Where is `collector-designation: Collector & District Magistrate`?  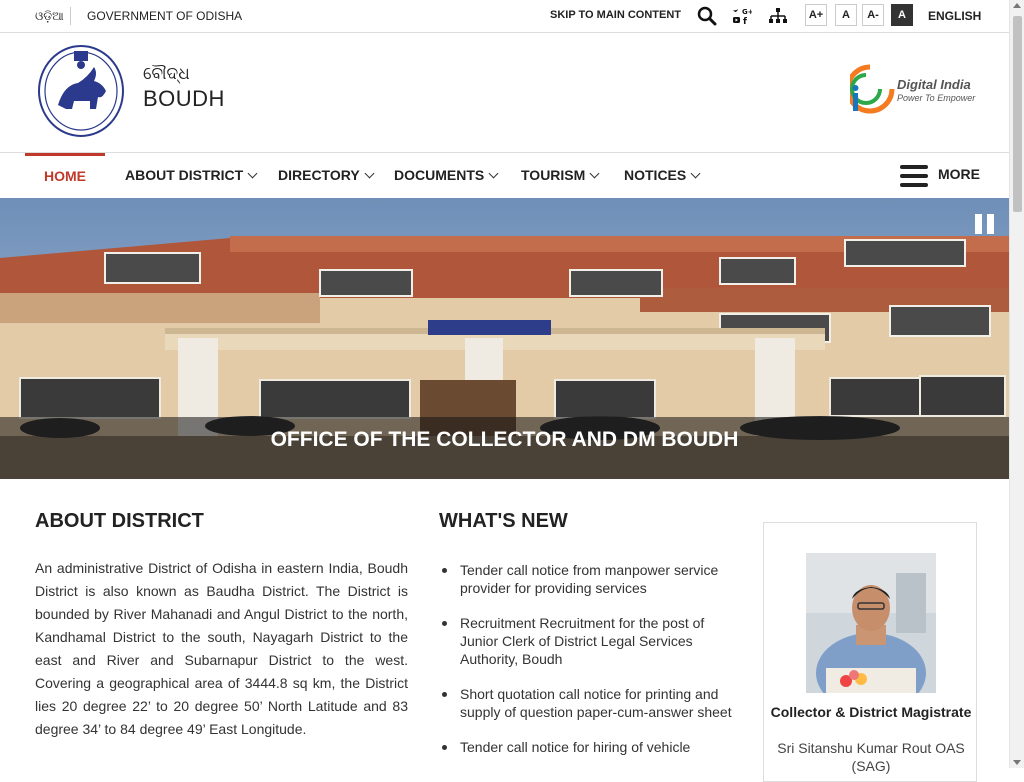
collector-designation: Collector & District Magistrate is located at coordinates (871, 712).